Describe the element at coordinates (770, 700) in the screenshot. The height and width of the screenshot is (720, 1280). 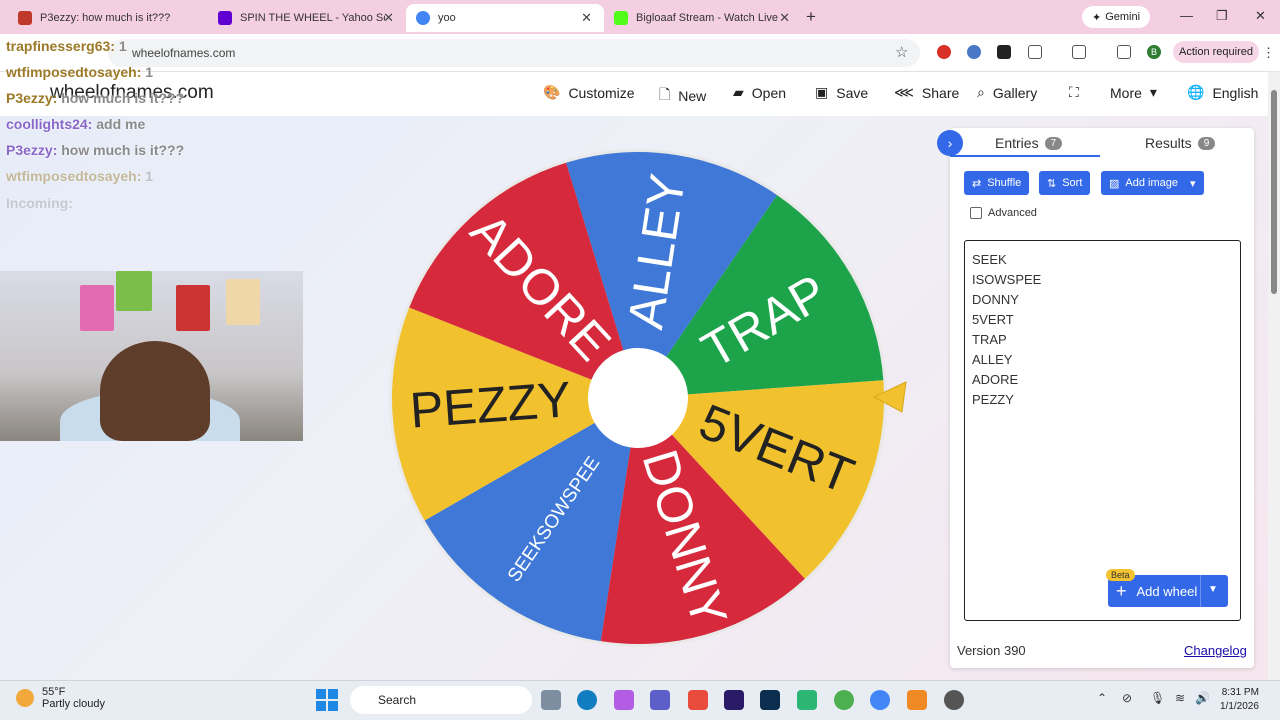
I see `photoshop-icon` at that location.